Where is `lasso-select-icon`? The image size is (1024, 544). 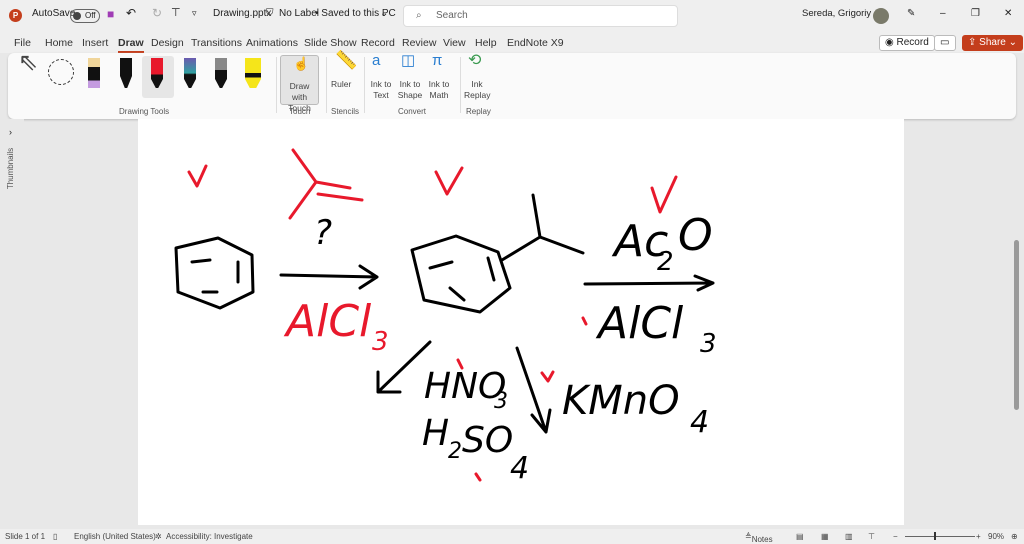 lasso-select-icon is located at coordinates (61, 72).